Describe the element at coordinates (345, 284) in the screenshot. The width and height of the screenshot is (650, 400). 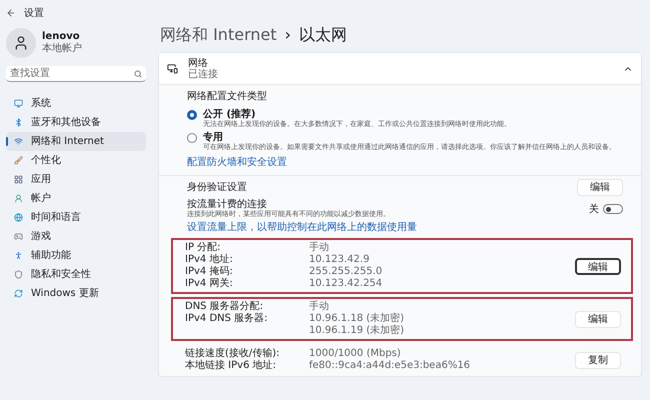
I see `field-value: 10.123.42.254` at that location.